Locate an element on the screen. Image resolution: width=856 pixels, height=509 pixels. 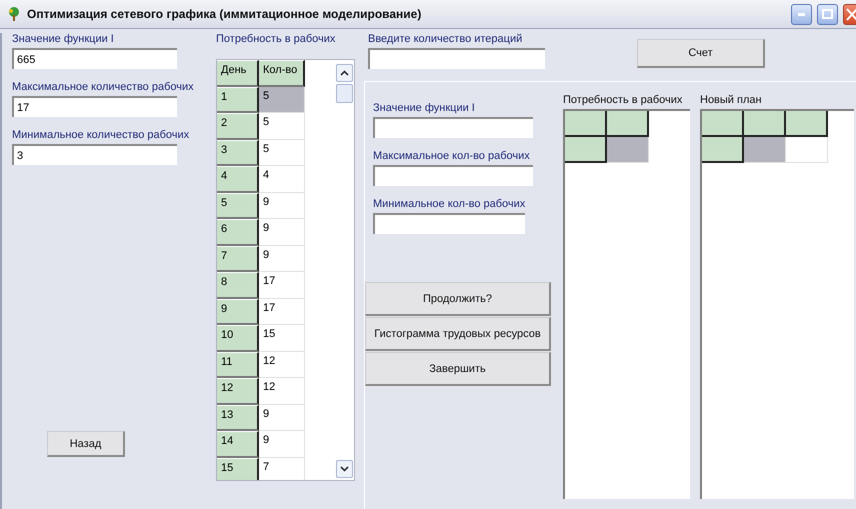
column-header: День is located at coordinates (238, 73).